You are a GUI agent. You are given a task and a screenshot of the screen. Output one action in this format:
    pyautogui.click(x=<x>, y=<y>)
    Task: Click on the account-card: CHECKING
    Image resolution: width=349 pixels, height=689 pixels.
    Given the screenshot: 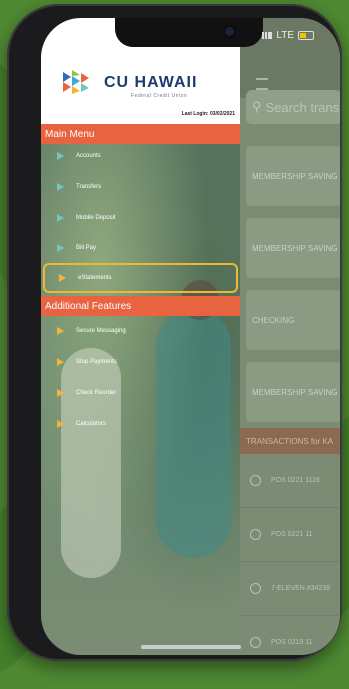 What is the action you would take?
    pyautogui.click(x=293, y=320)
    